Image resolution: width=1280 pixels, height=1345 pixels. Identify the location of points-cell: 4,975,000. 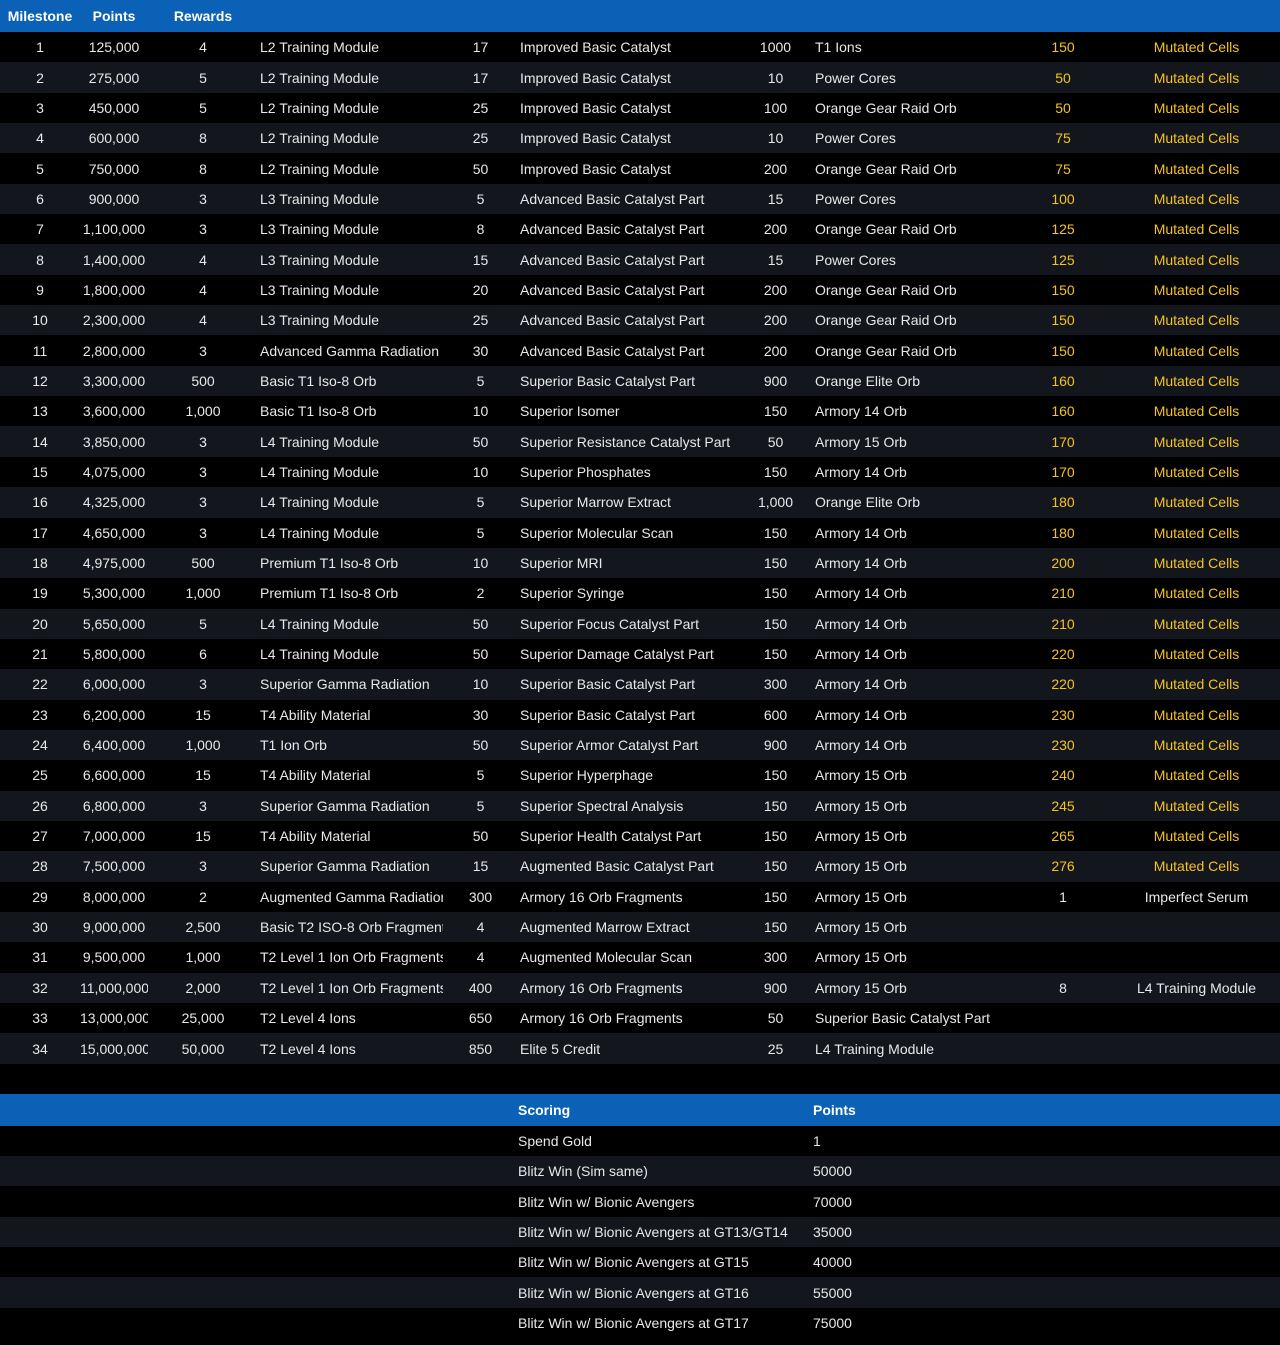
(114, 563).